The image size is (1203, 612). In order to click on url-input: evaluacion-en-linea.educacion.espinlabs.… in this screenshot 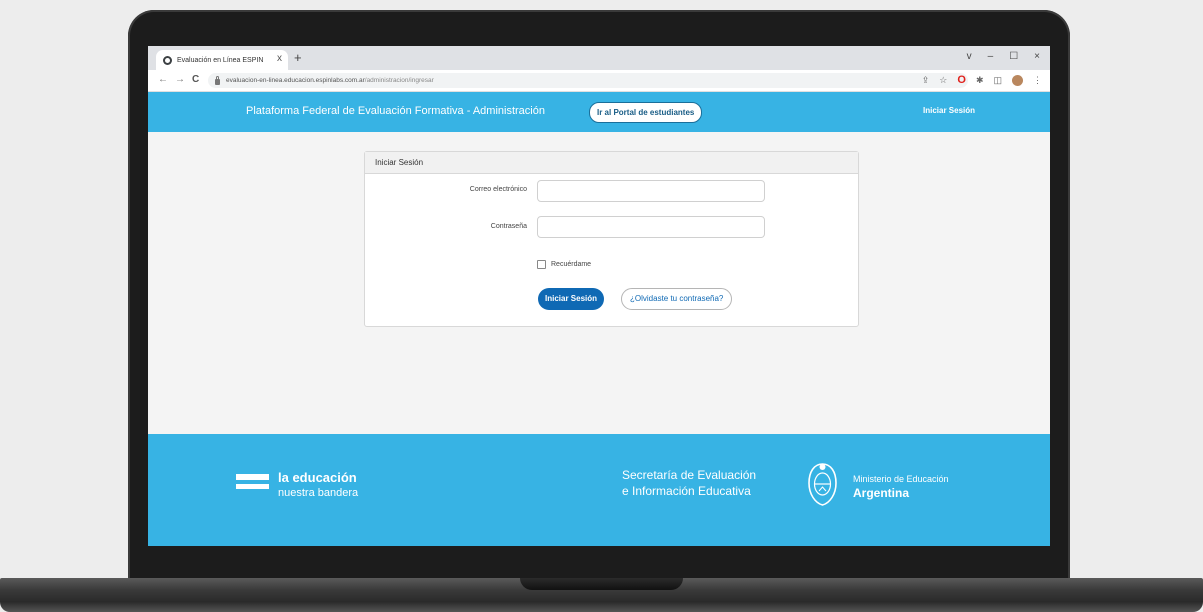, I will do `click(588, 80)`.